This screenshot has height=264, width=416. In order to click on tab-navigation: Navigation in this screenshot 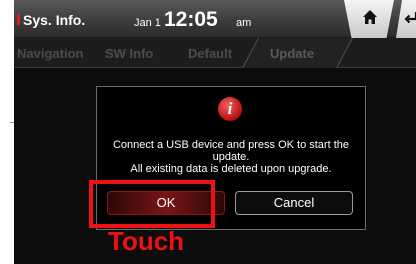, I will do `click(50, 53)`.